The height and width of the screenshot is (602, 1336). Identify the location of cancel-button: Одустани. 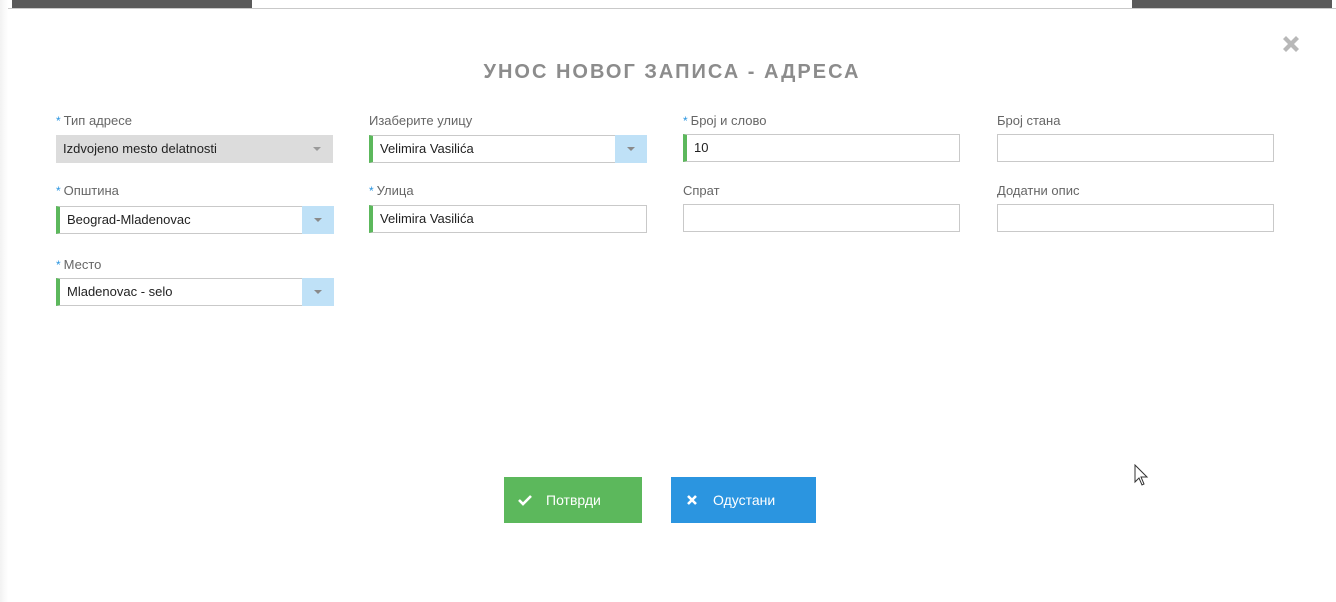
(743, 500).